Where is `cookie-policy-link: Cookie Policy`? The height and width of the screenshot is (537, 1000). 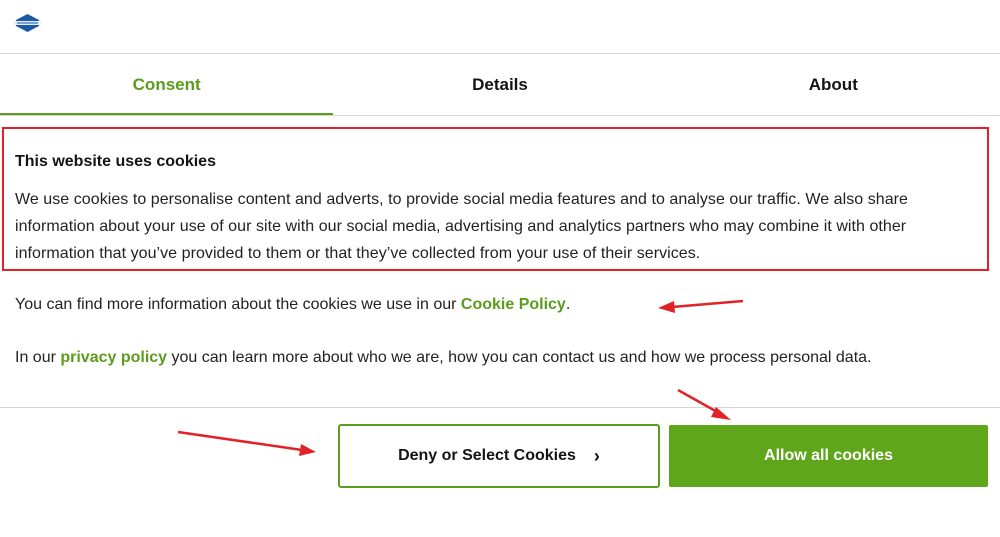
cookie-policy-link: Cookie Policy is located at coordinates (513, 304).